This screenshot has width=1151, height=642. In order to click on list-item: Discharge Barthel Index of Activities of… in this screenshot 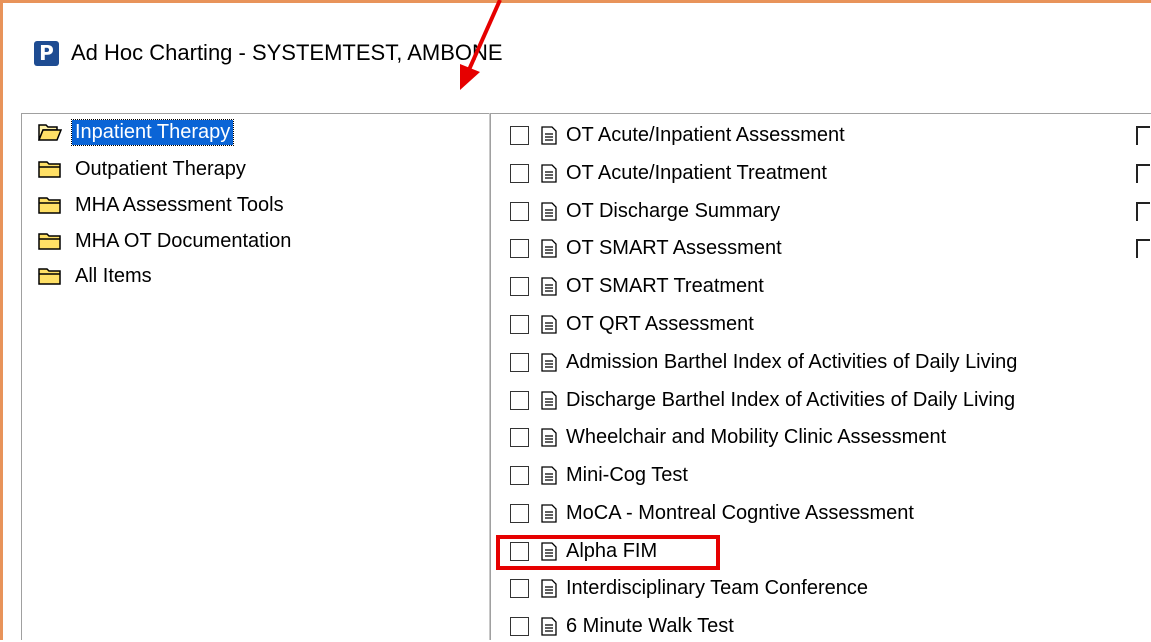, I will do `click(762, 400)`.